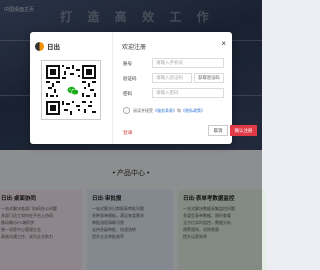  I want to click on agreement-prefix: 阅读并接受, so click(143, 110).